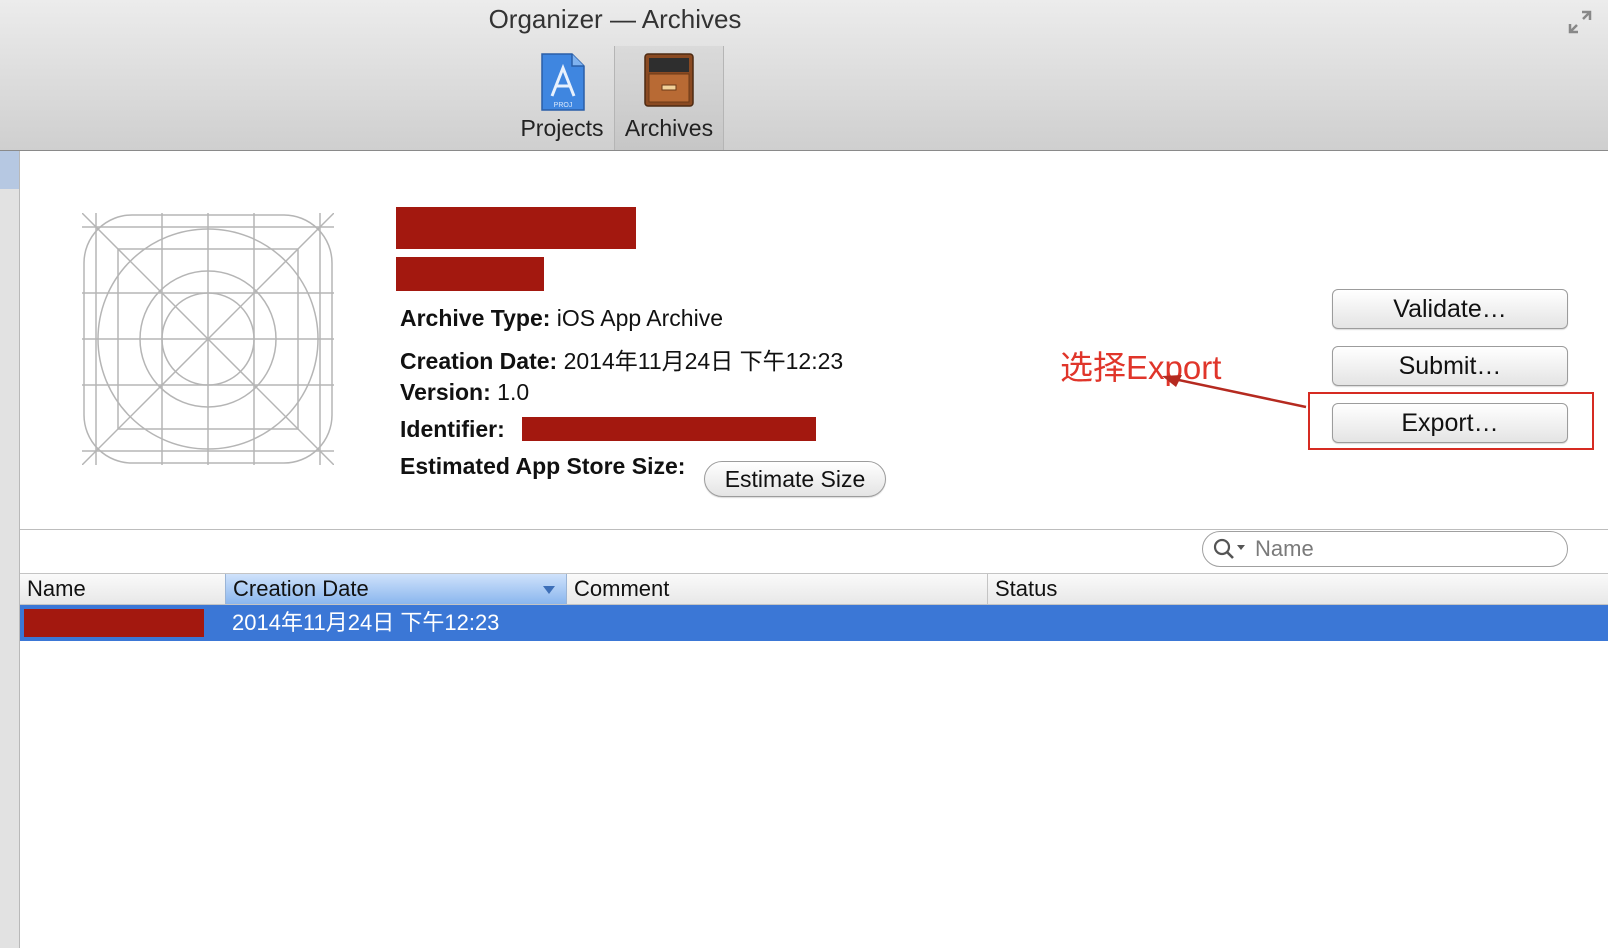 The width and height of the screenshot is (1608, 948). Describe the element at coordinates (814, 623) in the screenshot. I see `table-row: 2014年11月24日 下午12:23` at that location.